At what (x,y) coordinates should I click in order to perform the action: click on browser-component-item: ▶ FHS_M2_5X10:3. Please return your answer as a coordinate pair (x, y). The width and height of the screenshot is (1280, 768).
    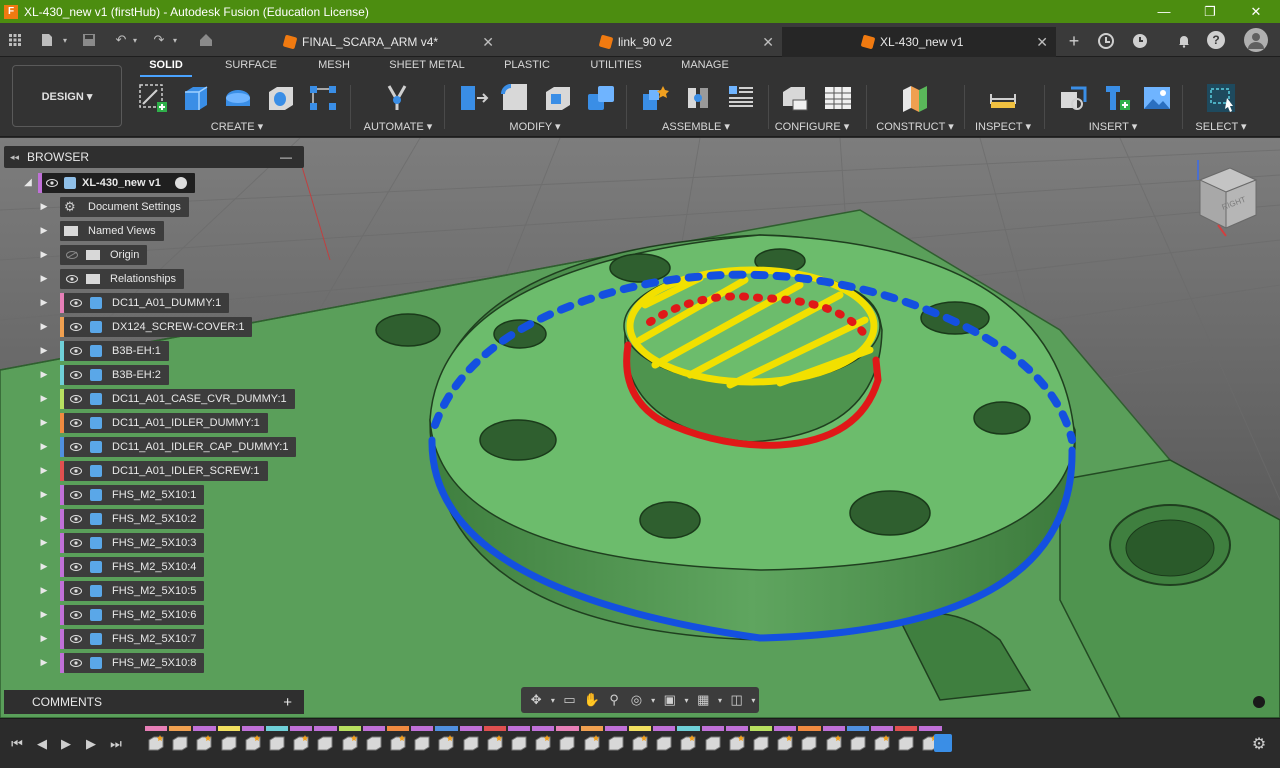
    Looking at the image, I should click on (121, 542).